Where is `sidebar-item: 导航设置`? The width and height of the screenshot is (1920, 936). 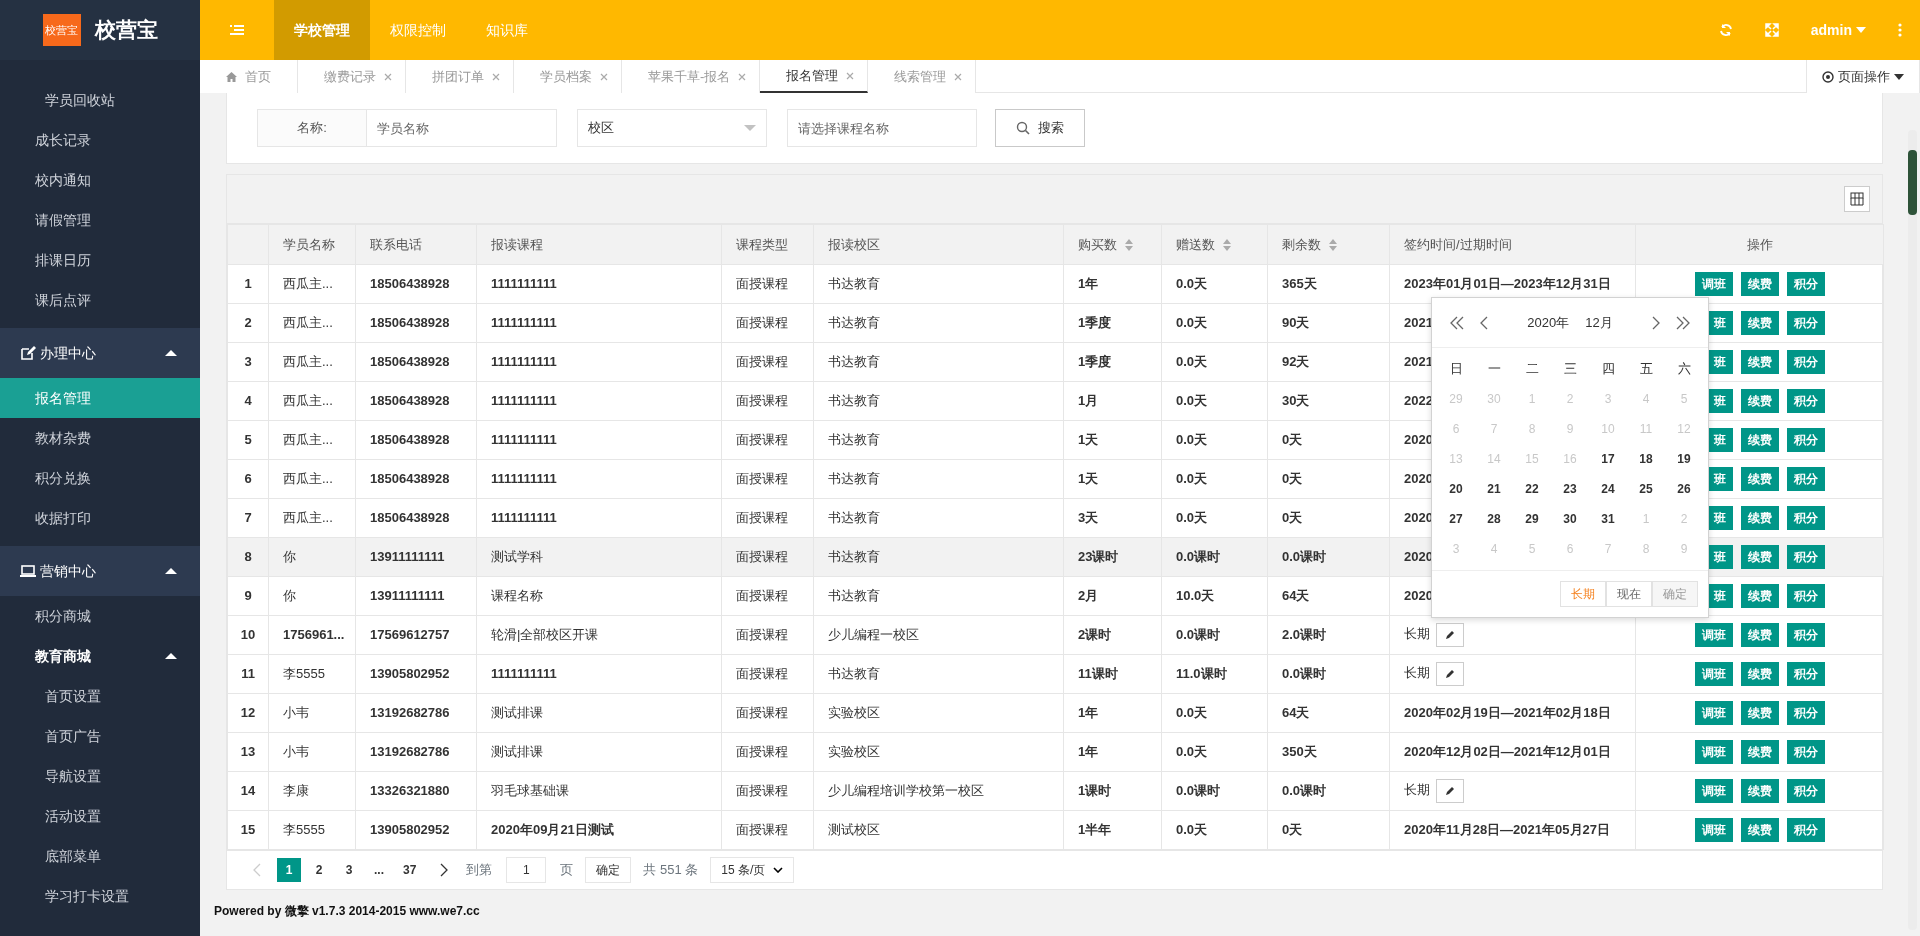 sidebar-item: 导航设置 is located at coordinates (100, 776).